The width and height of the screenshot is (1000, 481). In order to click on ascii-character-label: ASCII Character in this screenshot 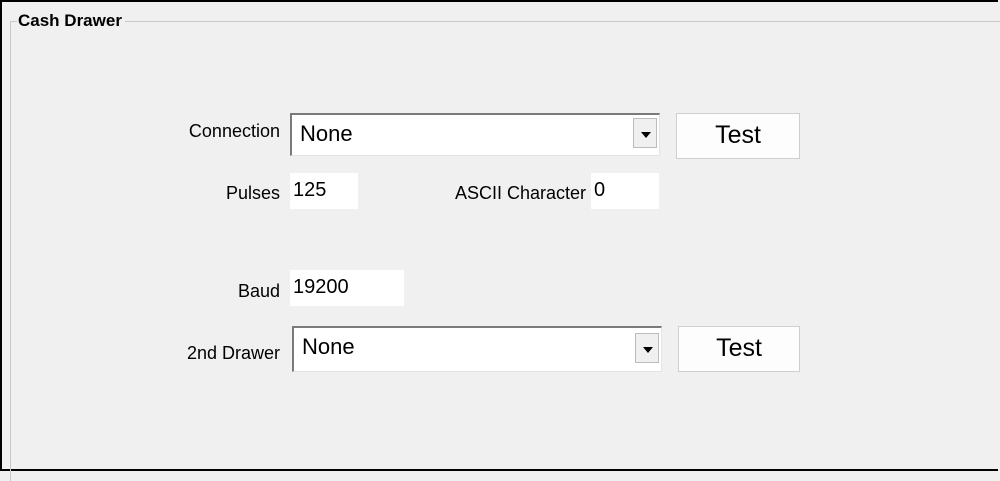, I will do `click(520, 193)`.